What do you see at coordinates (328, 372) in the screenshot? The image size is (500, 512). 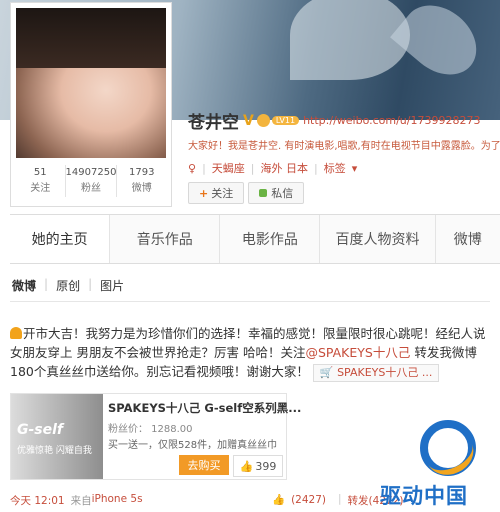 I see `cart-icon: 🛒` at bounding box center [328, 372].